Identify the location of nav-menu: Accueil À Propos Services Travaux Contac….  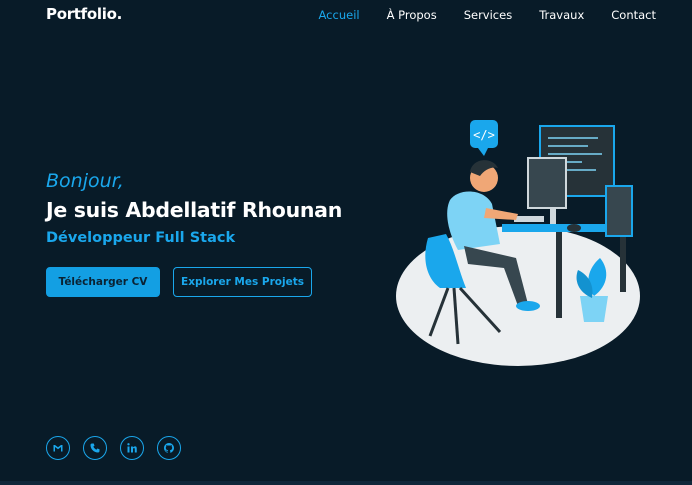
(487, 15).